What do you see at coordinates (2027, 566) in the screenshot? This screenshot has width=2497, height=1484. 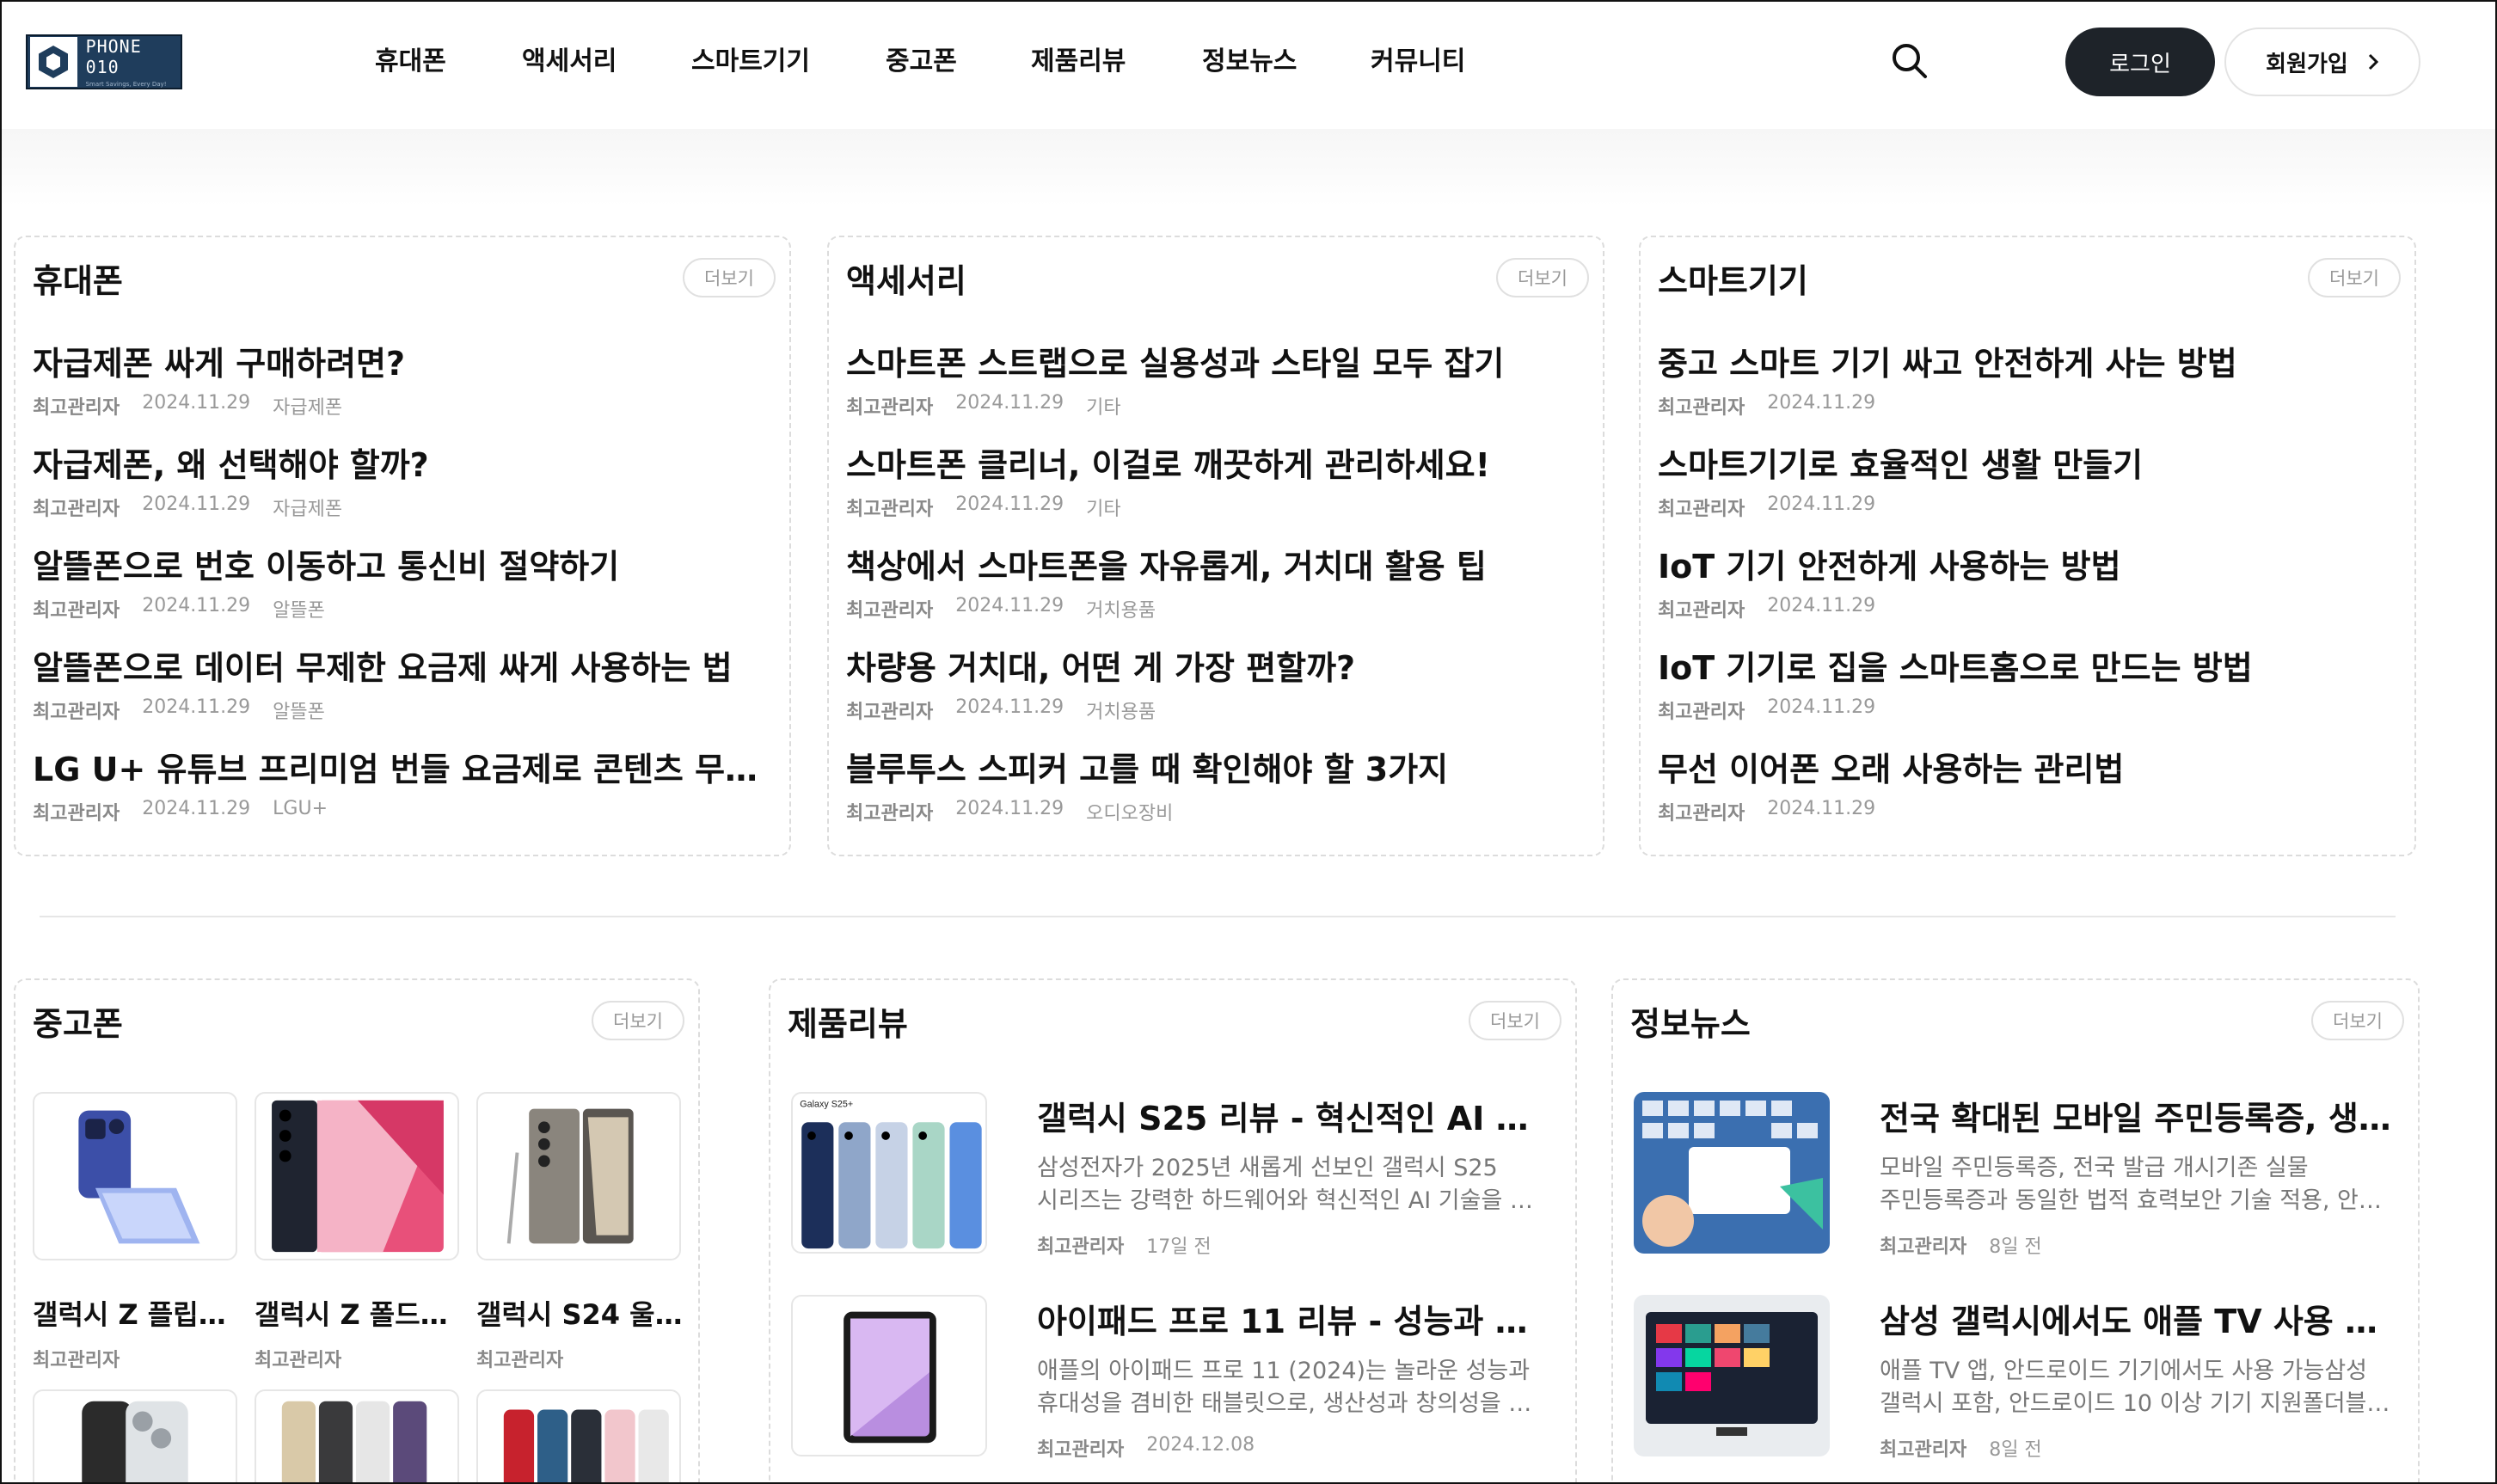 I see `post-title: IoT 기기 안전하게 사용하는 방법` at bounding box center [2027, 566].